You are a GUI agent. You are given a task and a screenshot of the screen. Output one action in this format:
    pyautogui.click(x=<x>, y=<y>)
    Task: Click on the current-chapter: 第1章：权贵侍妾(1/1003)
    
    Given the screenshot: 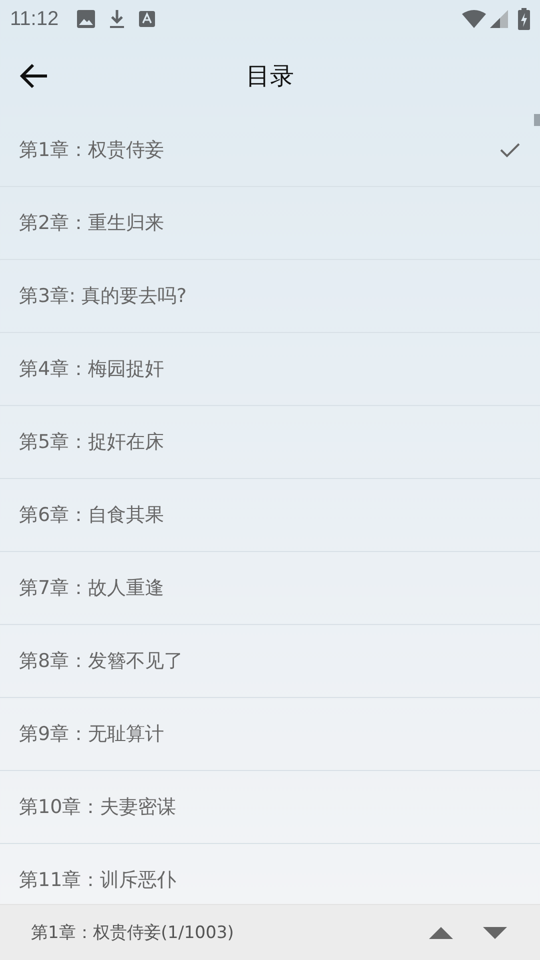 What is the action you would take?
    pyautogui.click(x=132, y=933)
    